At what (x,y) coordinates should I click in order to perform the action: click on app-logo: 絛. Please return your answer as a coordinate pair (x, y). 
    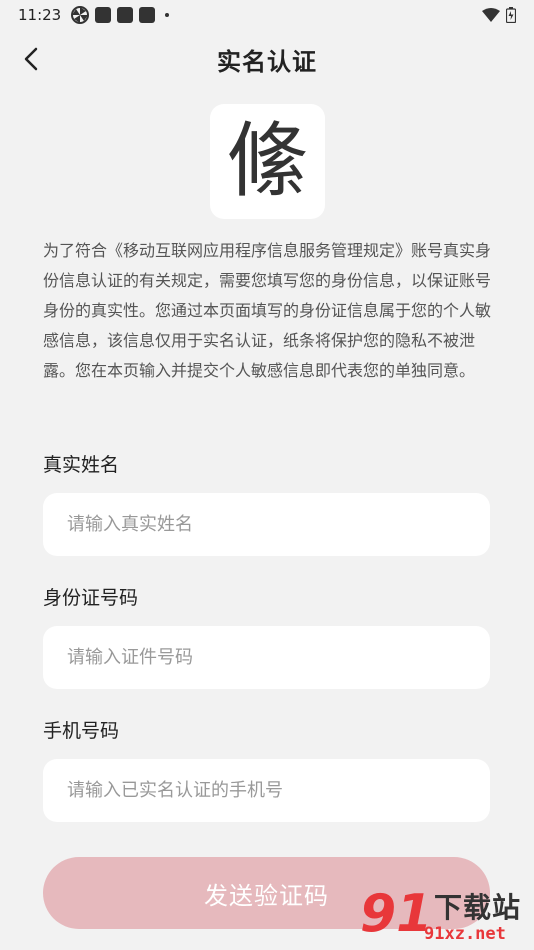
    Looking at the image, I should click on (267, 161).